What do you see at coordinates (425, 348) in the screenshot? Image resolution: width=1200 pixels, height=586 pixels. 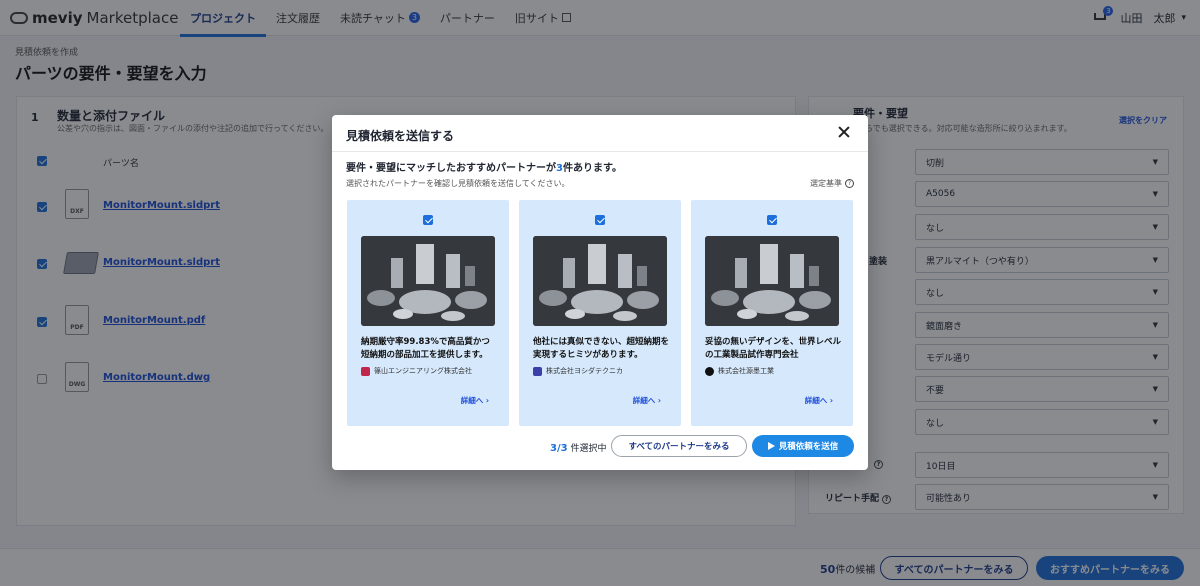 I see `partner-description: 納期厳守率99.83%で高品質かつ短納期の部品加工を提供します。` at bounding box center [425, 348].